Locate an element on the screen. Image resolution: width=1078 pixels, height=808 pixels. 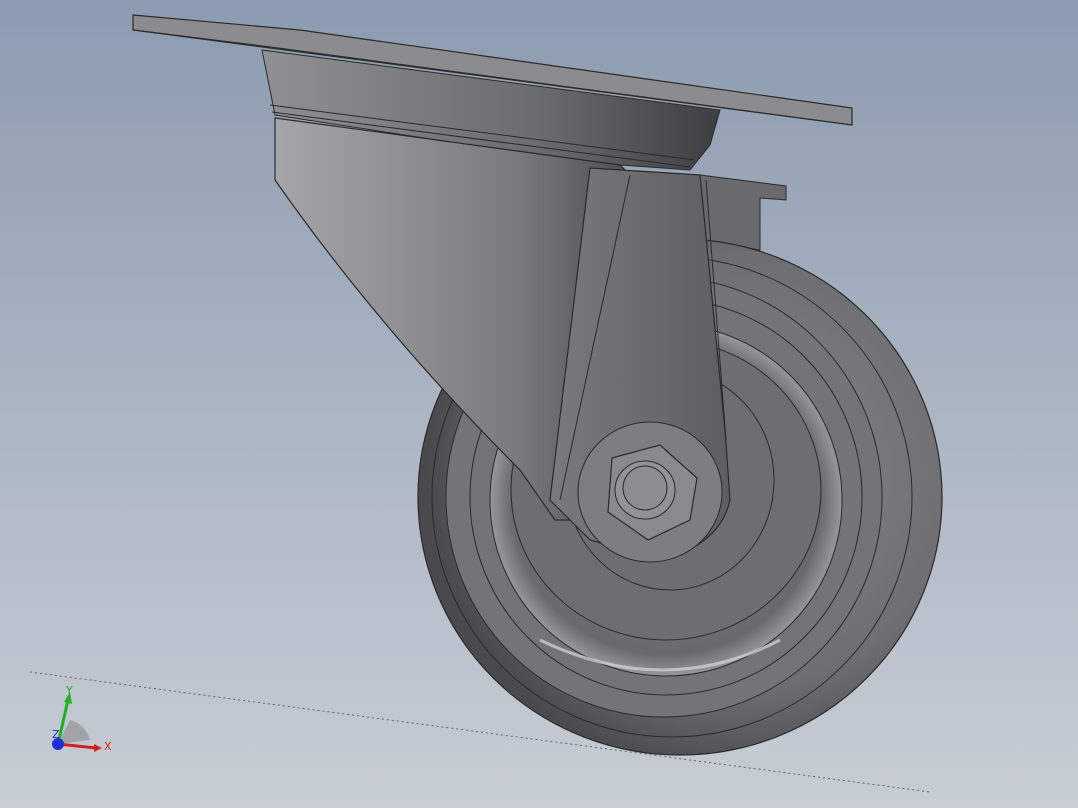
coordinate-triad: Y X Z is located at coordinates (82, 718).